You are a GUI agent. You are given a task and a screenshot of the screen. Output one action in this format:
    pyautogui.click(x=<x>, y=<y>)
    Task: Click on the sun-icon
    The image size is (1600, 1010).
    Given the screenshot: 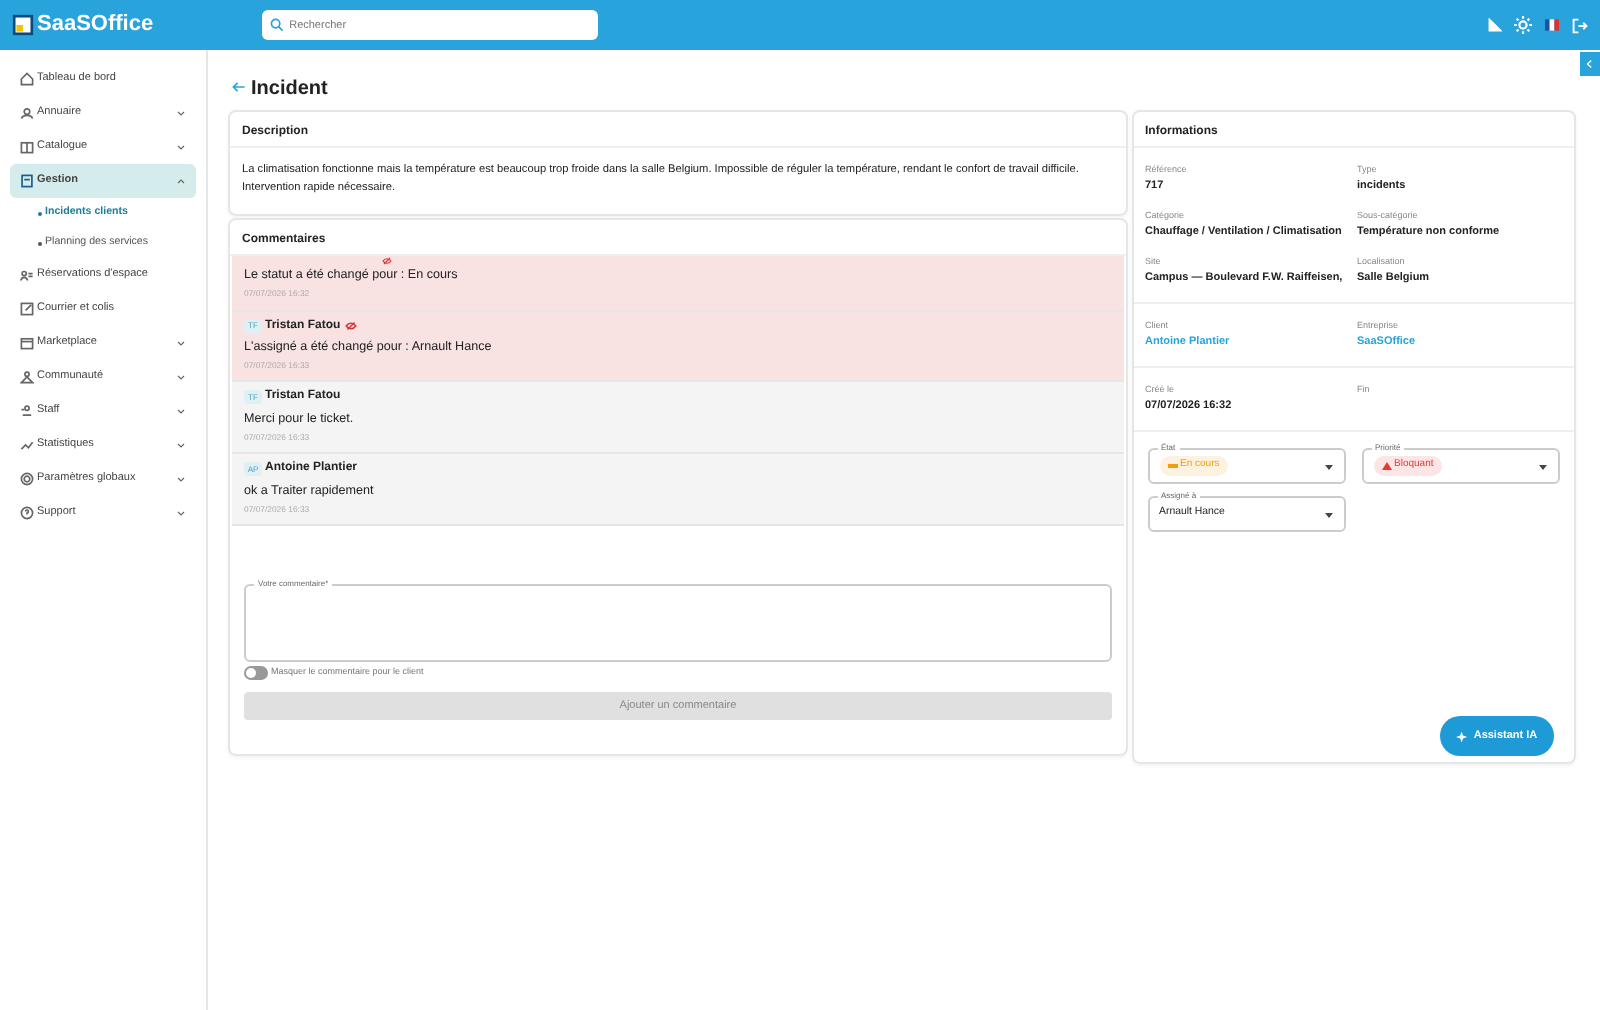 What is the action you would take?
    pyautogui.click(x=1523, y=25)
    